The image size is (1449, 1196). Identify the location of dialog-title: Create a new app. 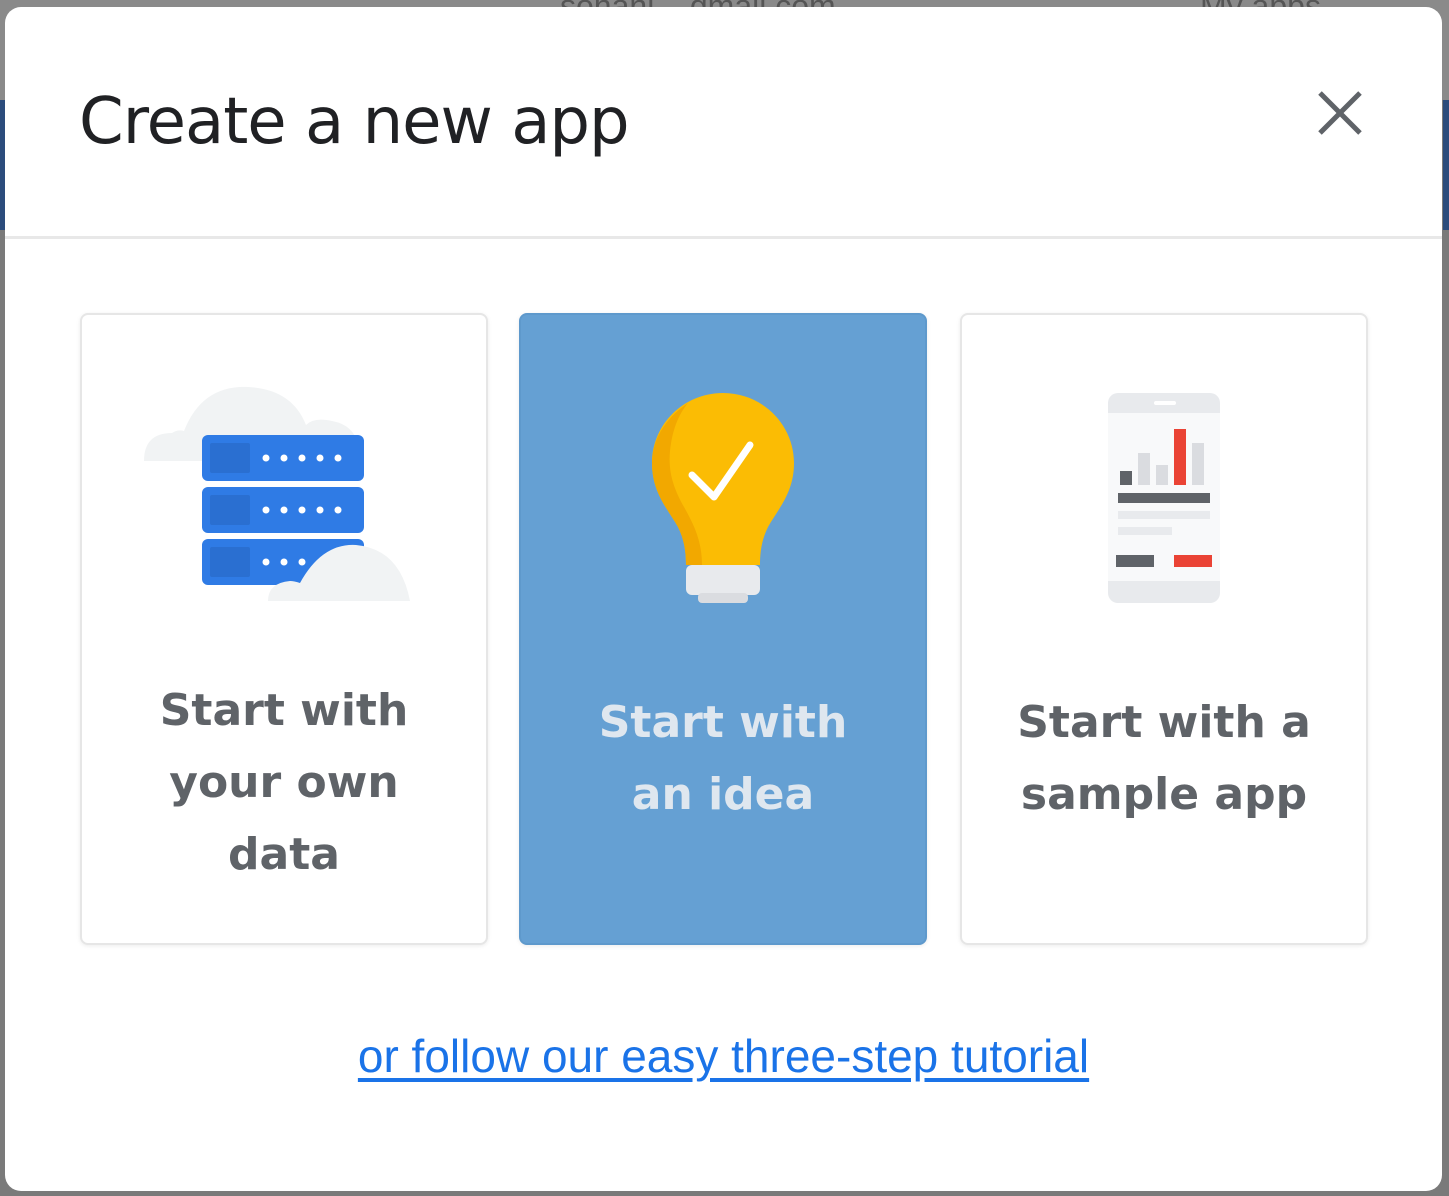
(354, 122).